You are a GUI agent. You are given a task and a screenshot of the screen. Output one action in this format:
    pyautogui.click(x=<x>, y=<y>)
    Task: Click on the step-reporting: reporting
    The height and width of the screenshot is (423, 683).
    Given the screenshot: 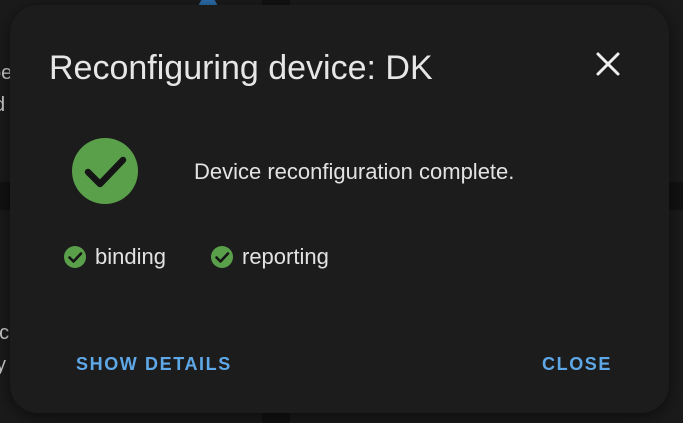 What is the action you would take?
    pyautogui.click(x=270, y=257)
    